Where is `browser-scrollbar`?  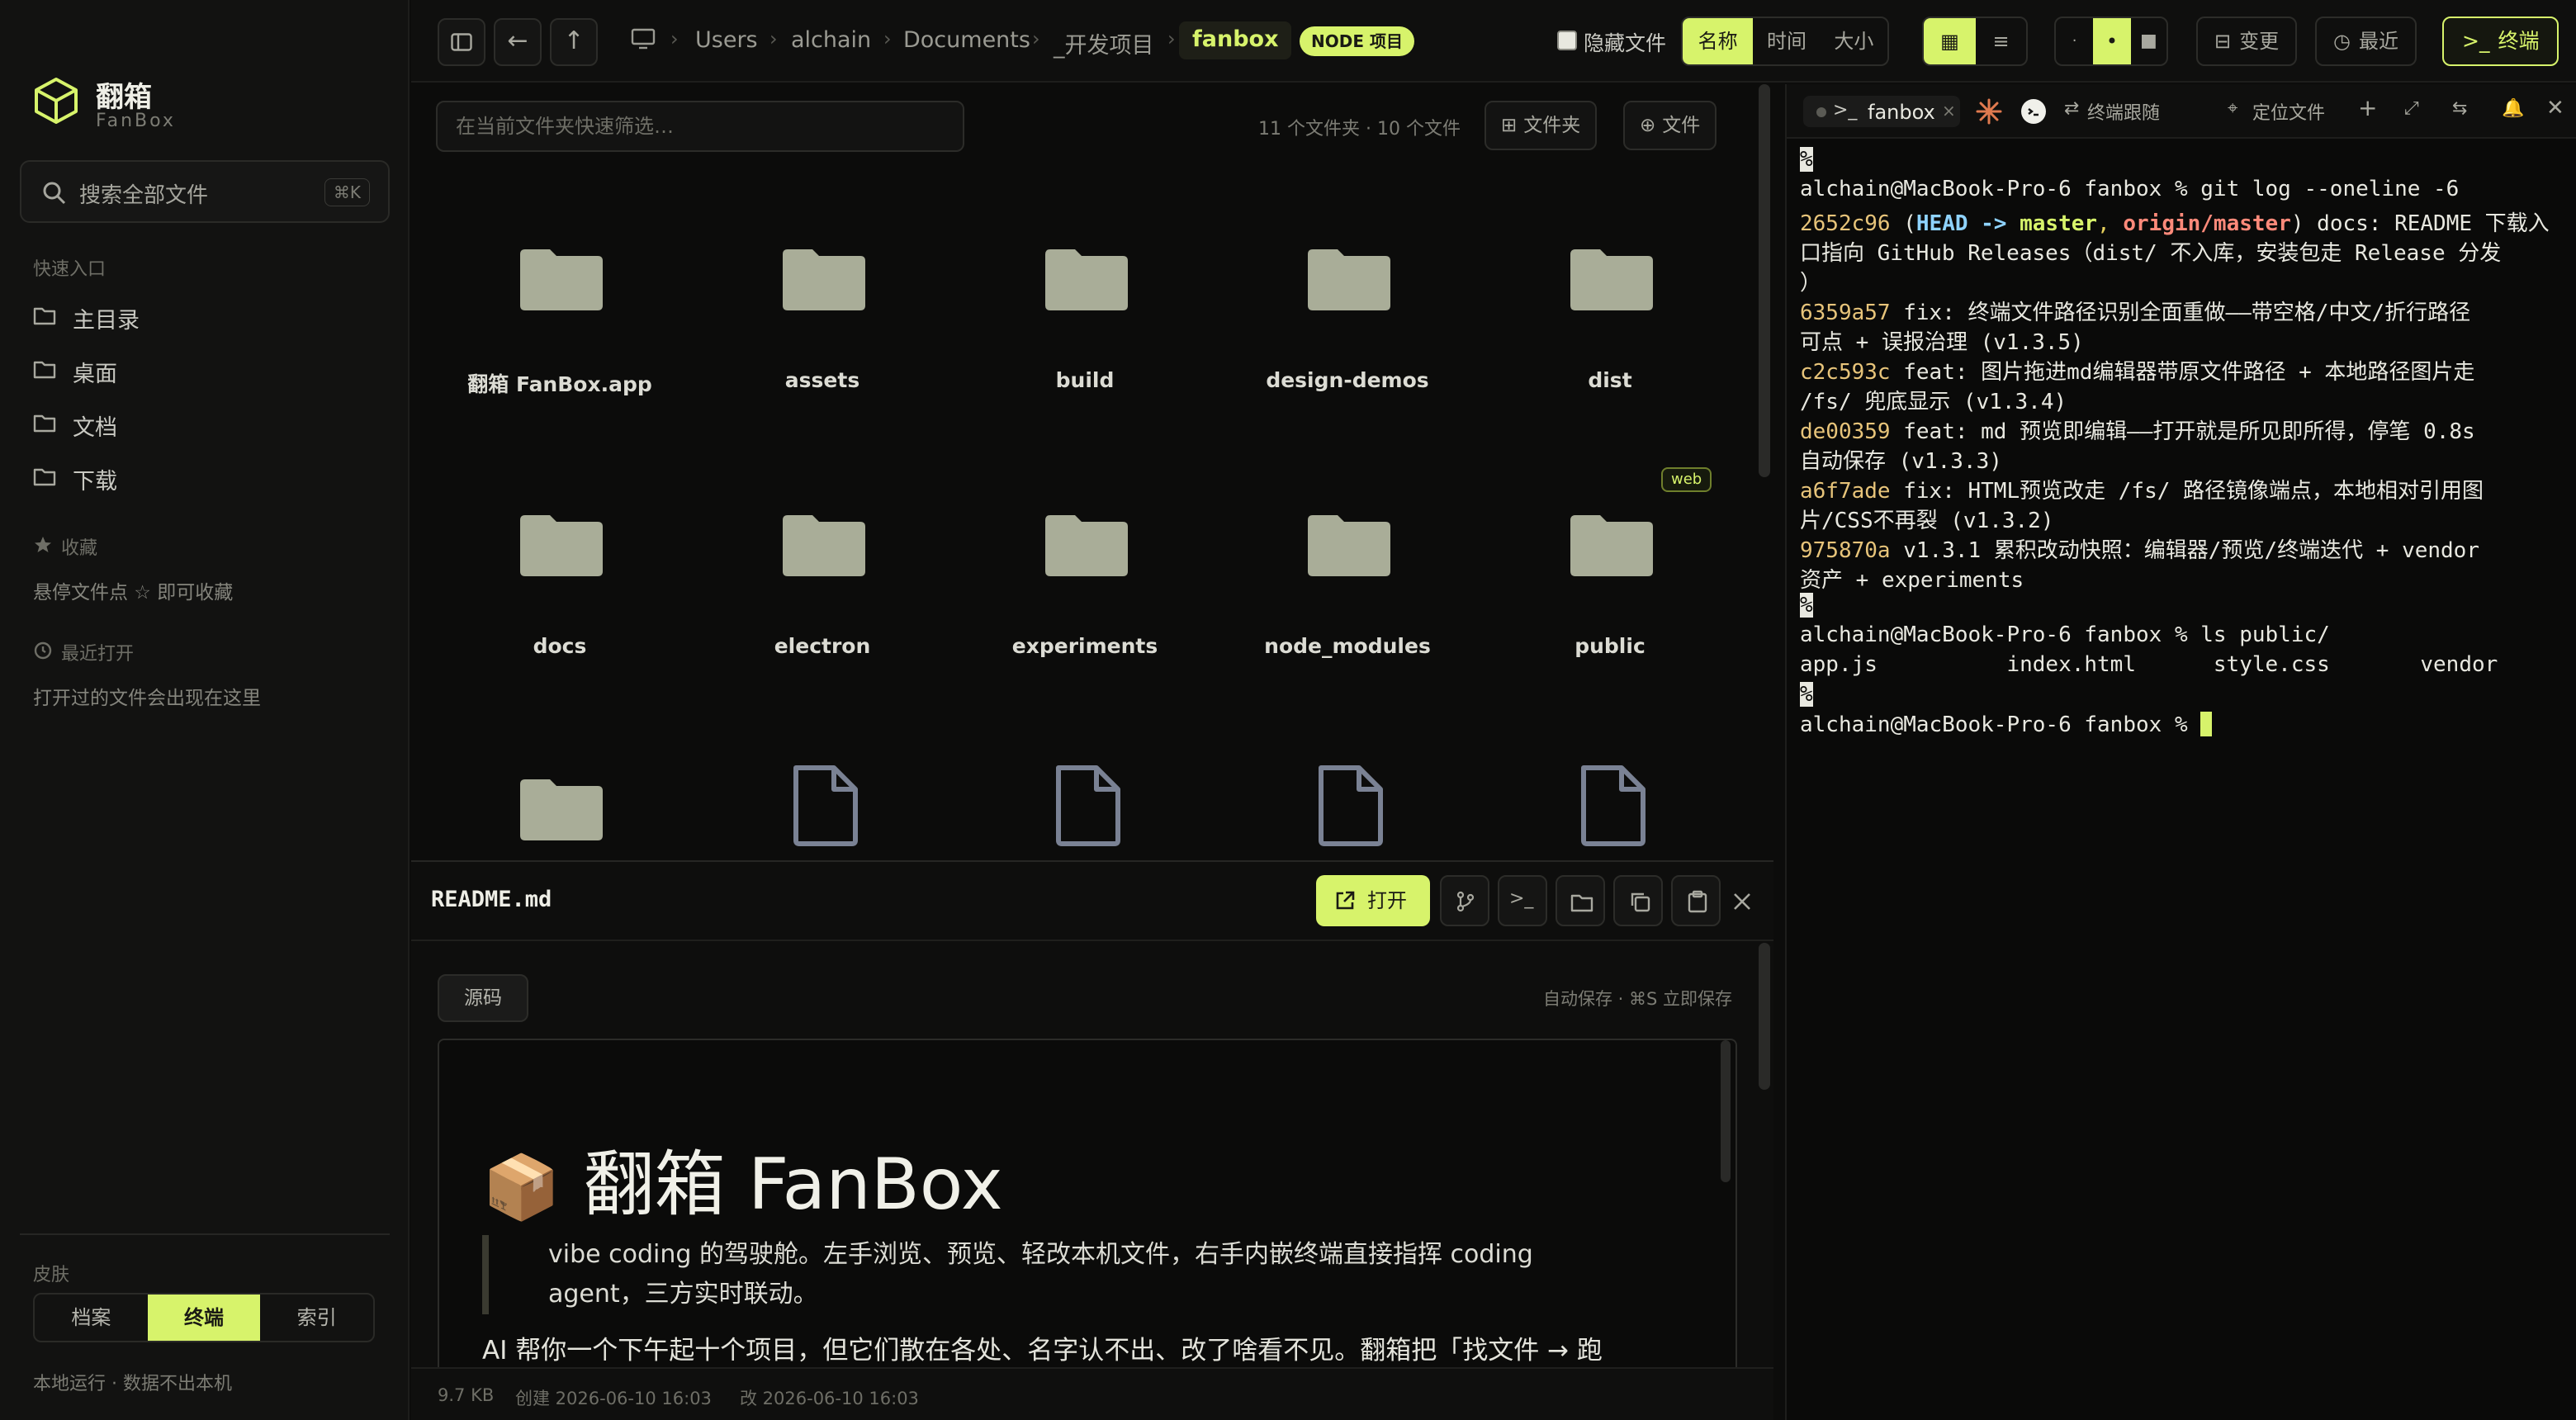
browser-scrollbar is located at coordinates (1764, 280).